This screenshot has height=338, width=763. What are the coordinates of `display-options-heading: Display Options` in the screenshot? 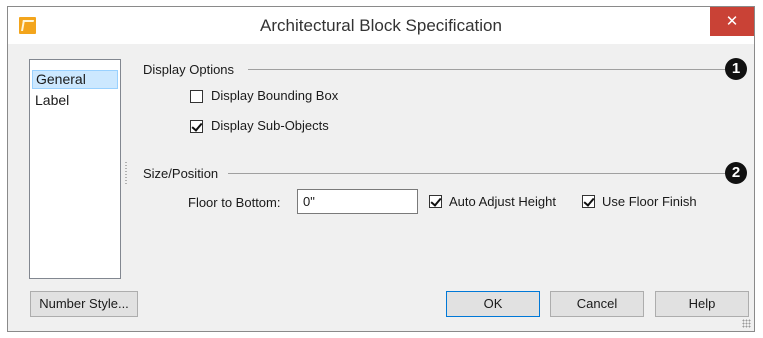 It's located at (189, 69).